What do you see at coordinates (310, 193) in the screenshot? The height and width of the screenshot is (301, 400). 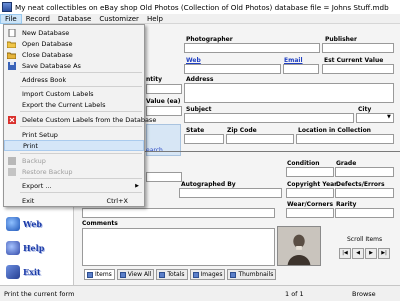 I see `copyright-year-field` at bounding box center [310, 193].